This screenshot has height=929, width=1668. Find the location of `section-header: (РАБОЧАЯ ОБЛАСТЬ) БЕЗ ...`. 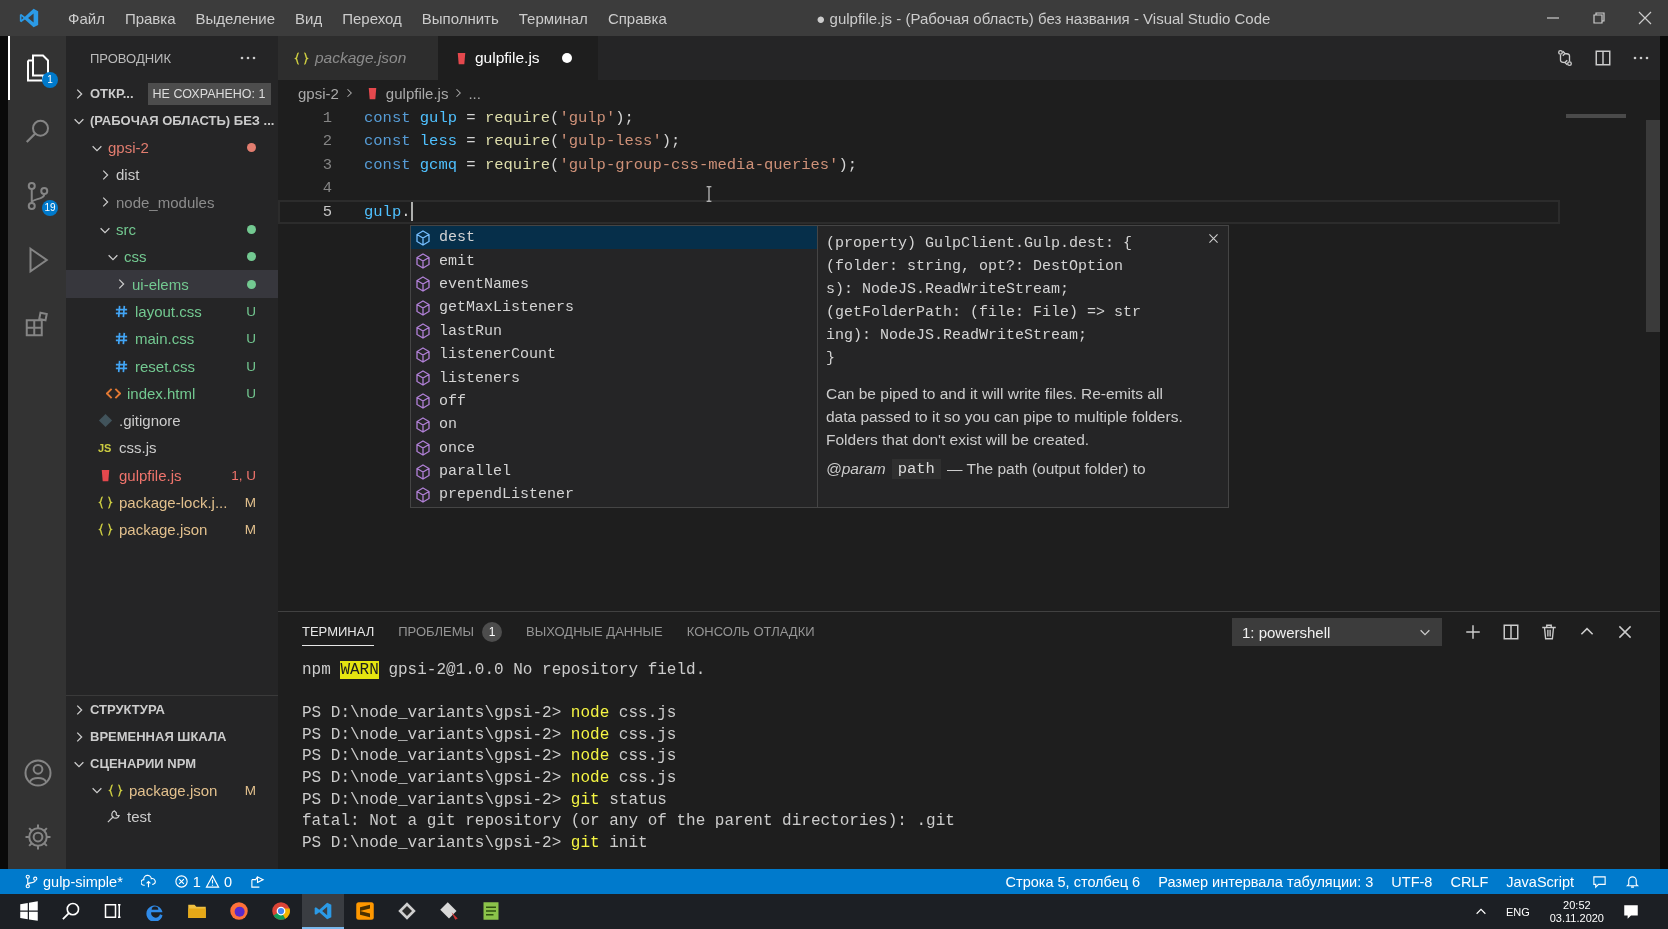

section-header: (РАБОЧАЯ ОБЛАСТЬ) БЕЗ ... is located at coordinates (182, 120).